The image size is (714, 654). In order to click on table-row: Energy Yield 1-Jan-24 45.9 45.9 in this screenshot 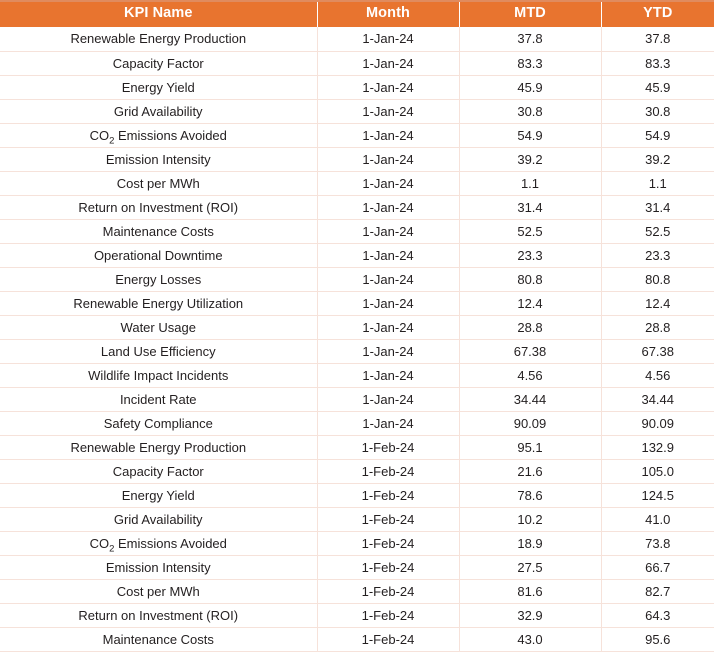, I will do `click(357, 87)`.